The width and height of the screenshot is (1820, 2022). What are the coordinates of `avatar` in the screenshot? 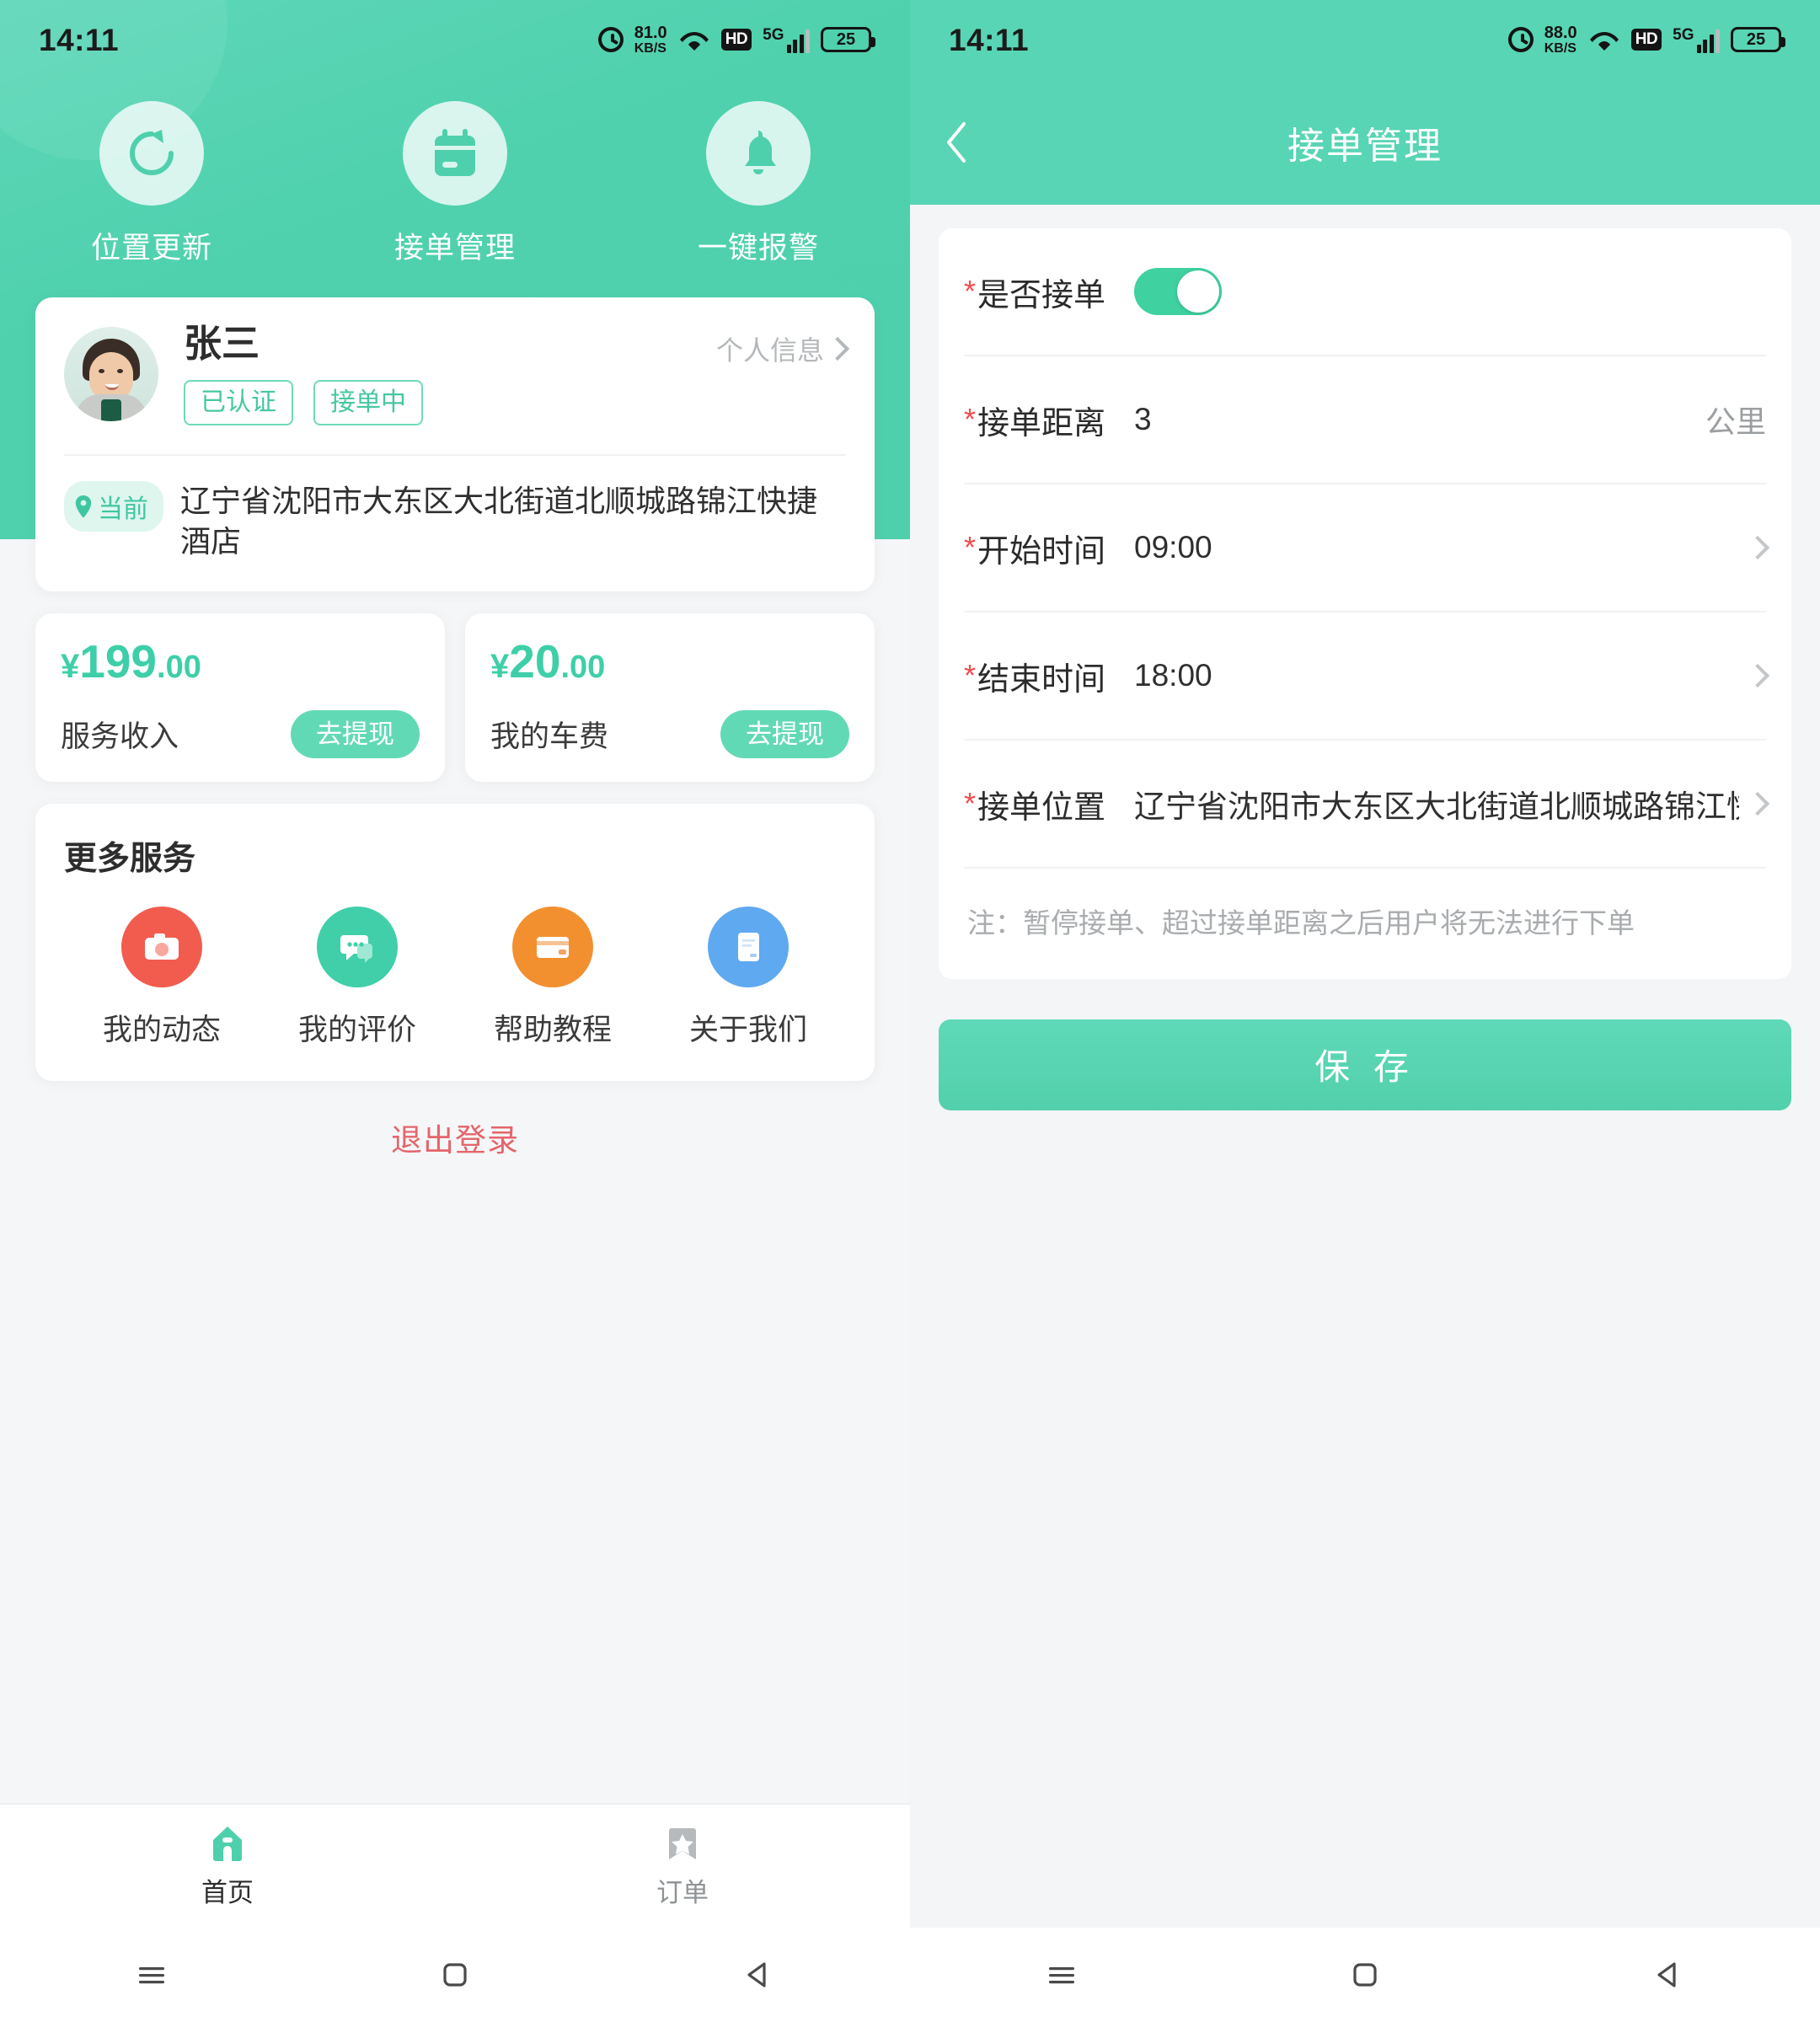 It's located at (111, 373).